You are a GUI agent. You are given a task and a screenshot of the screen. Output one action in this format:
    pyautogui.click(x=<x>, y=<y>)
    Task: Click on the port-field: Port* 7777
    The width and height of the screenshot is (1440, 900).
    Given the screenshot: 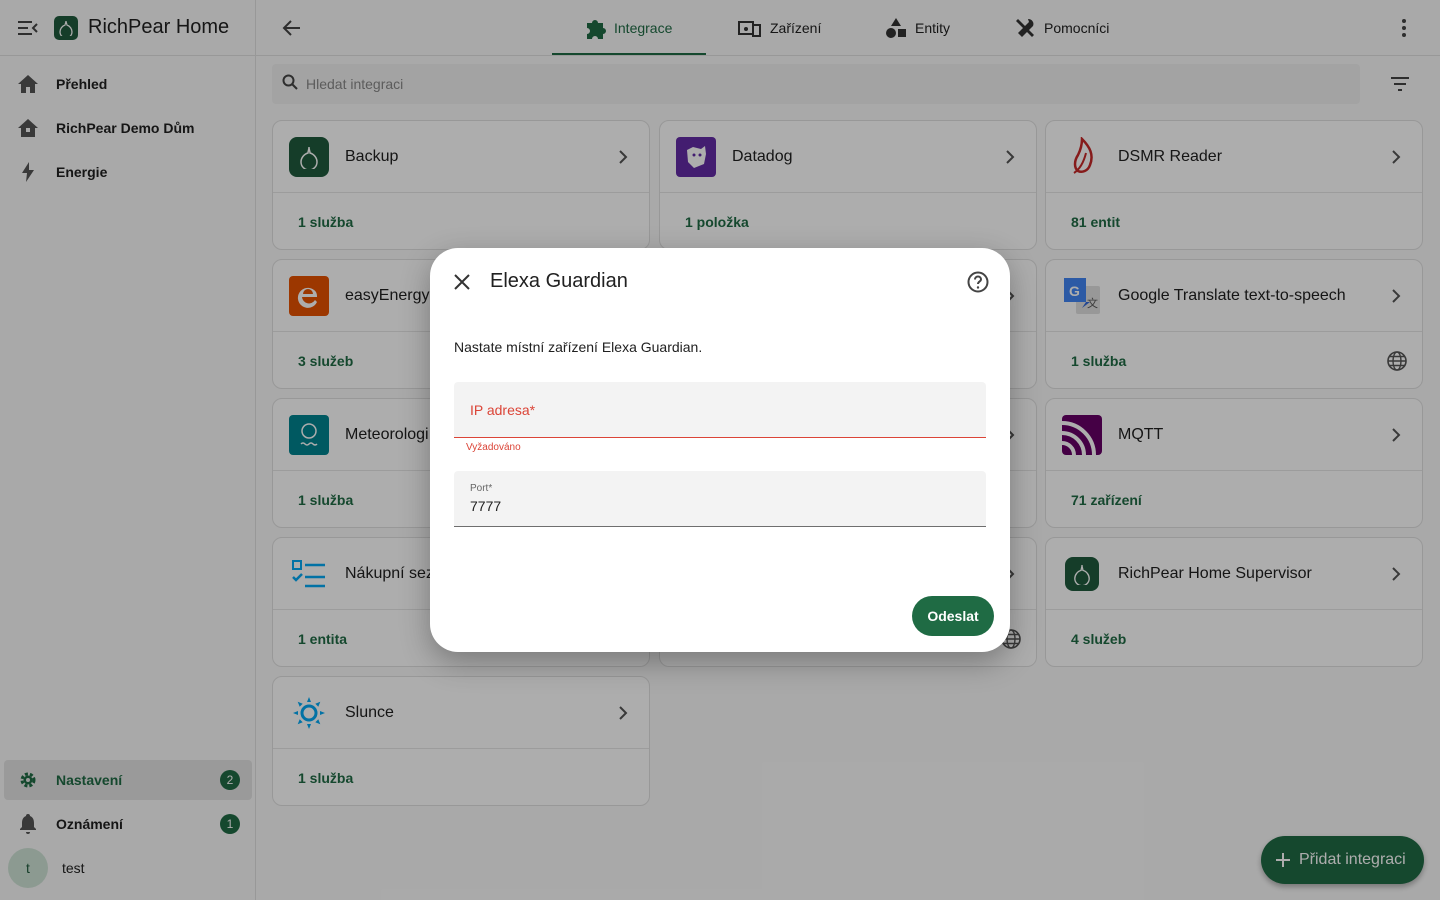 What is the action you would take?
    pyautogui.click(x=720, y=499)
    